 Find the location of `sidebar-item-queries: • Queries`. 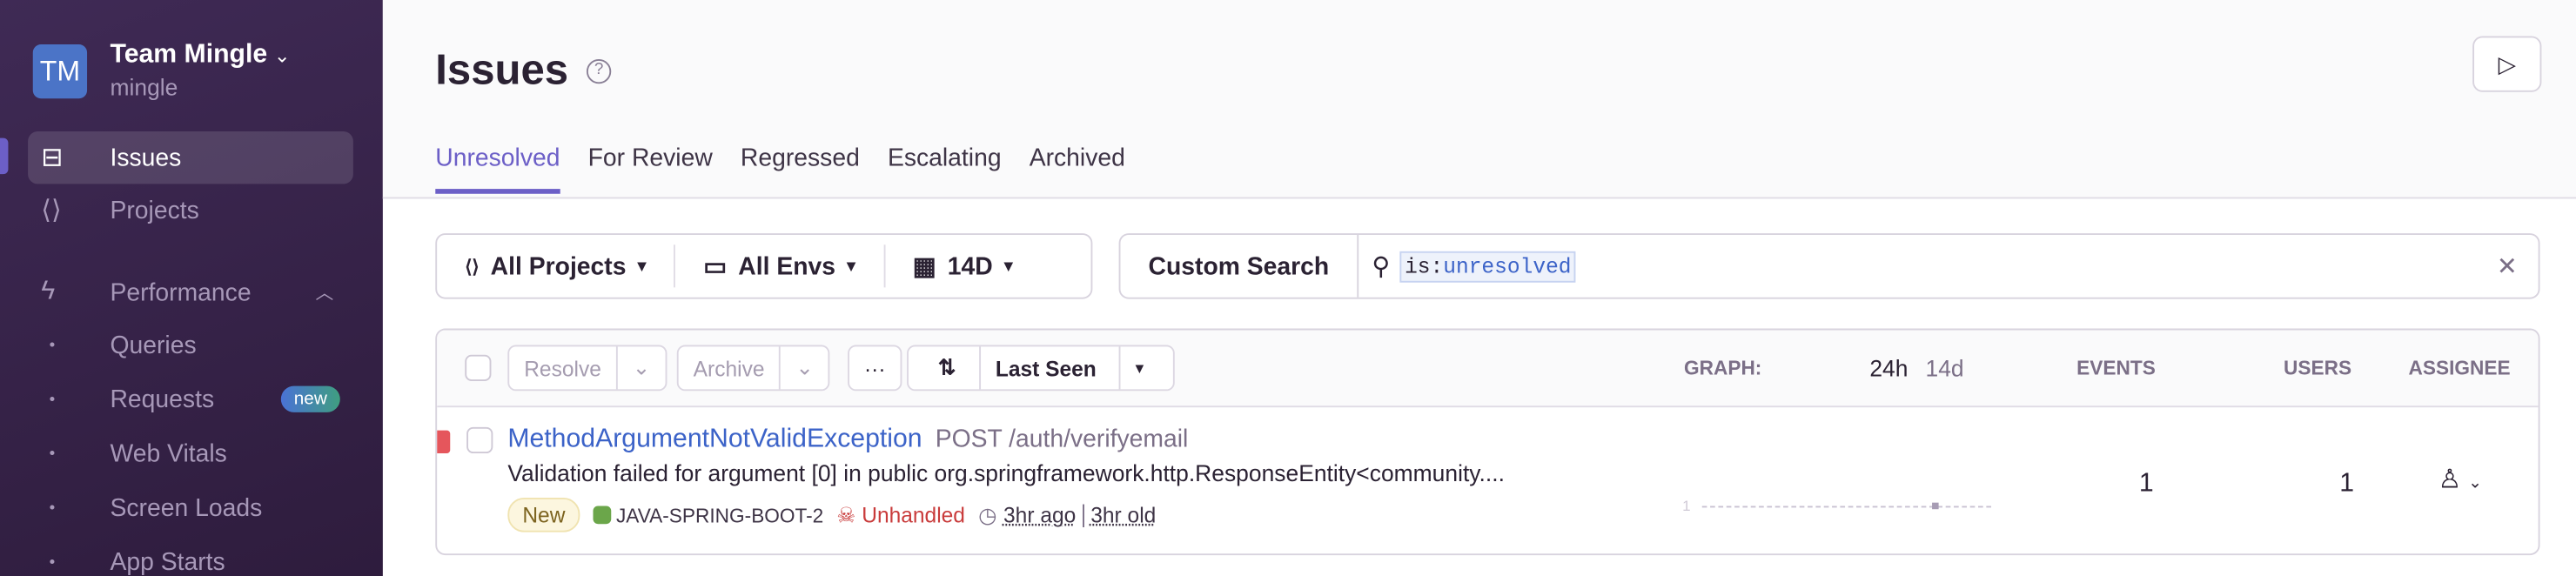

sidebar-item-queries: • Queries is located at coordinates (123, 345).